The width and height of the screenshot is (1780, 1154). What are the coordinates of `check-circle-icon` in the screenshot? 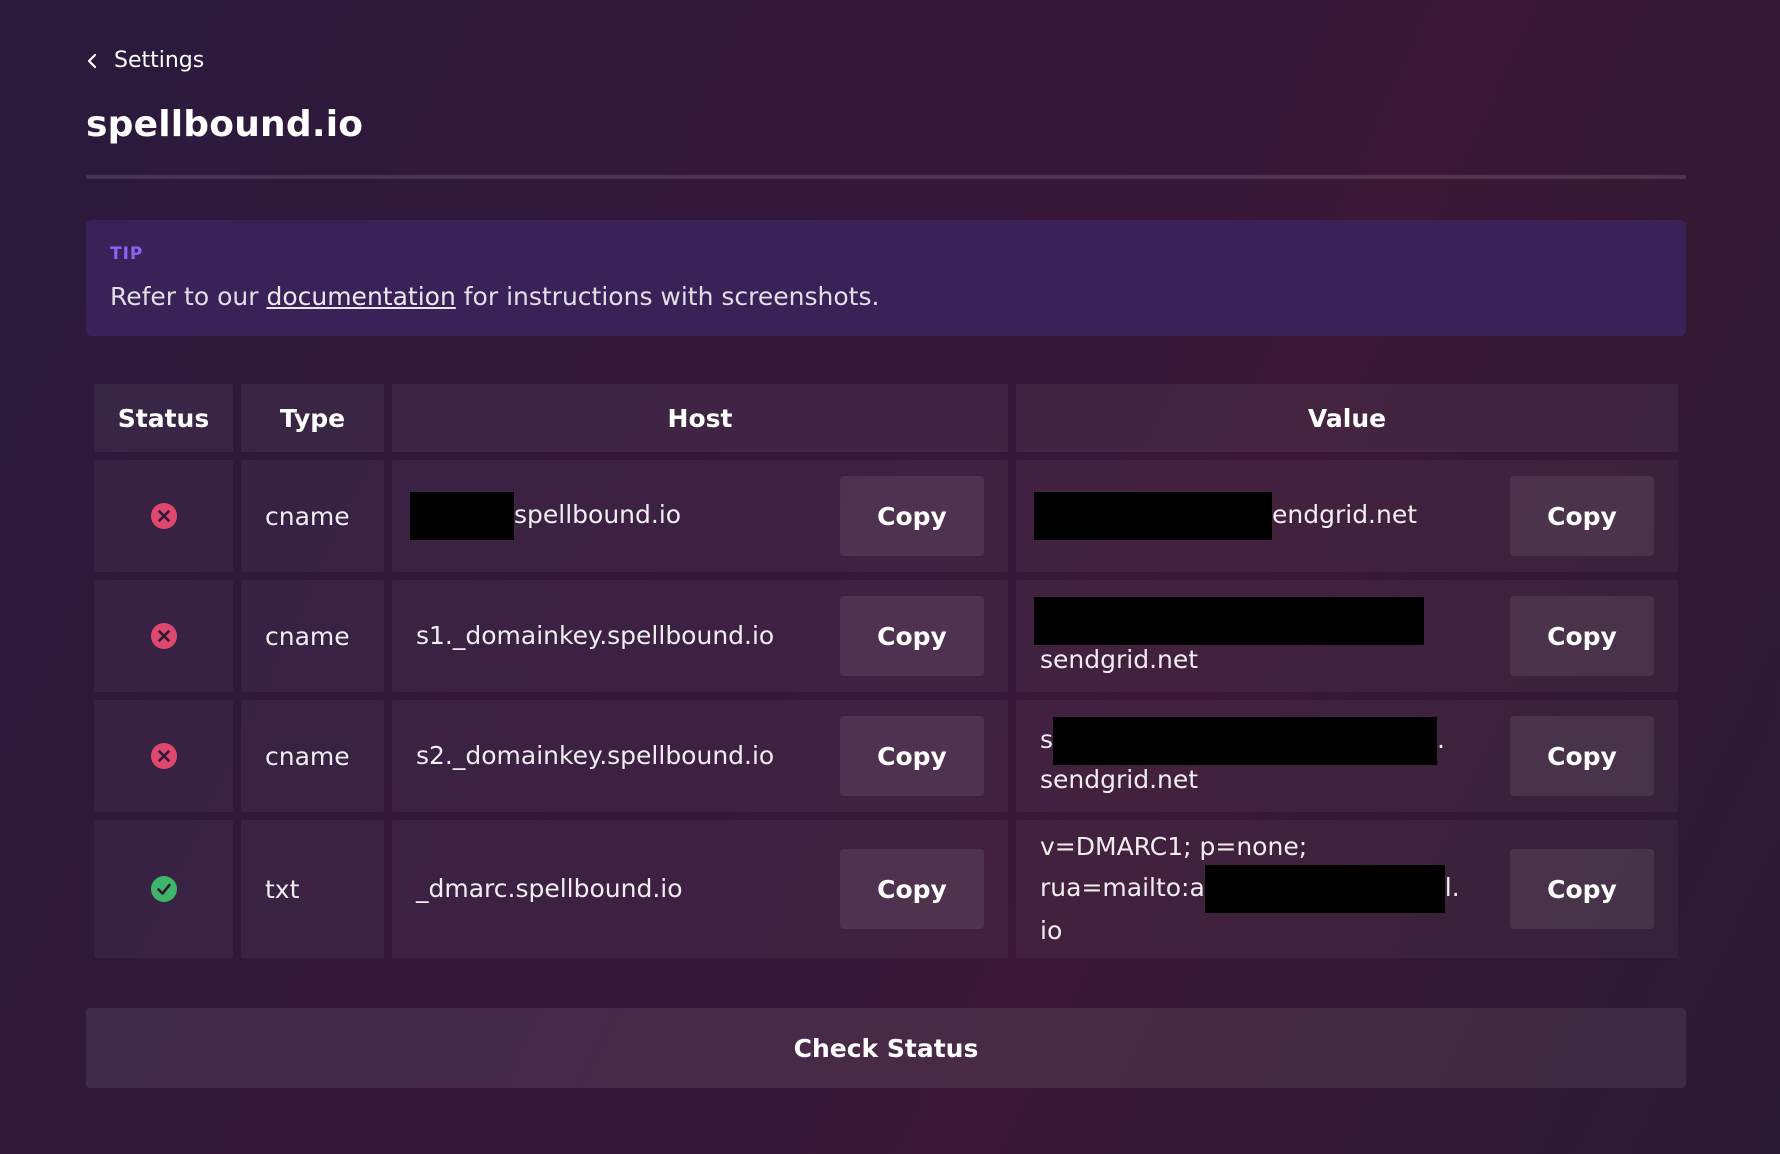 It's located at (163, 889).